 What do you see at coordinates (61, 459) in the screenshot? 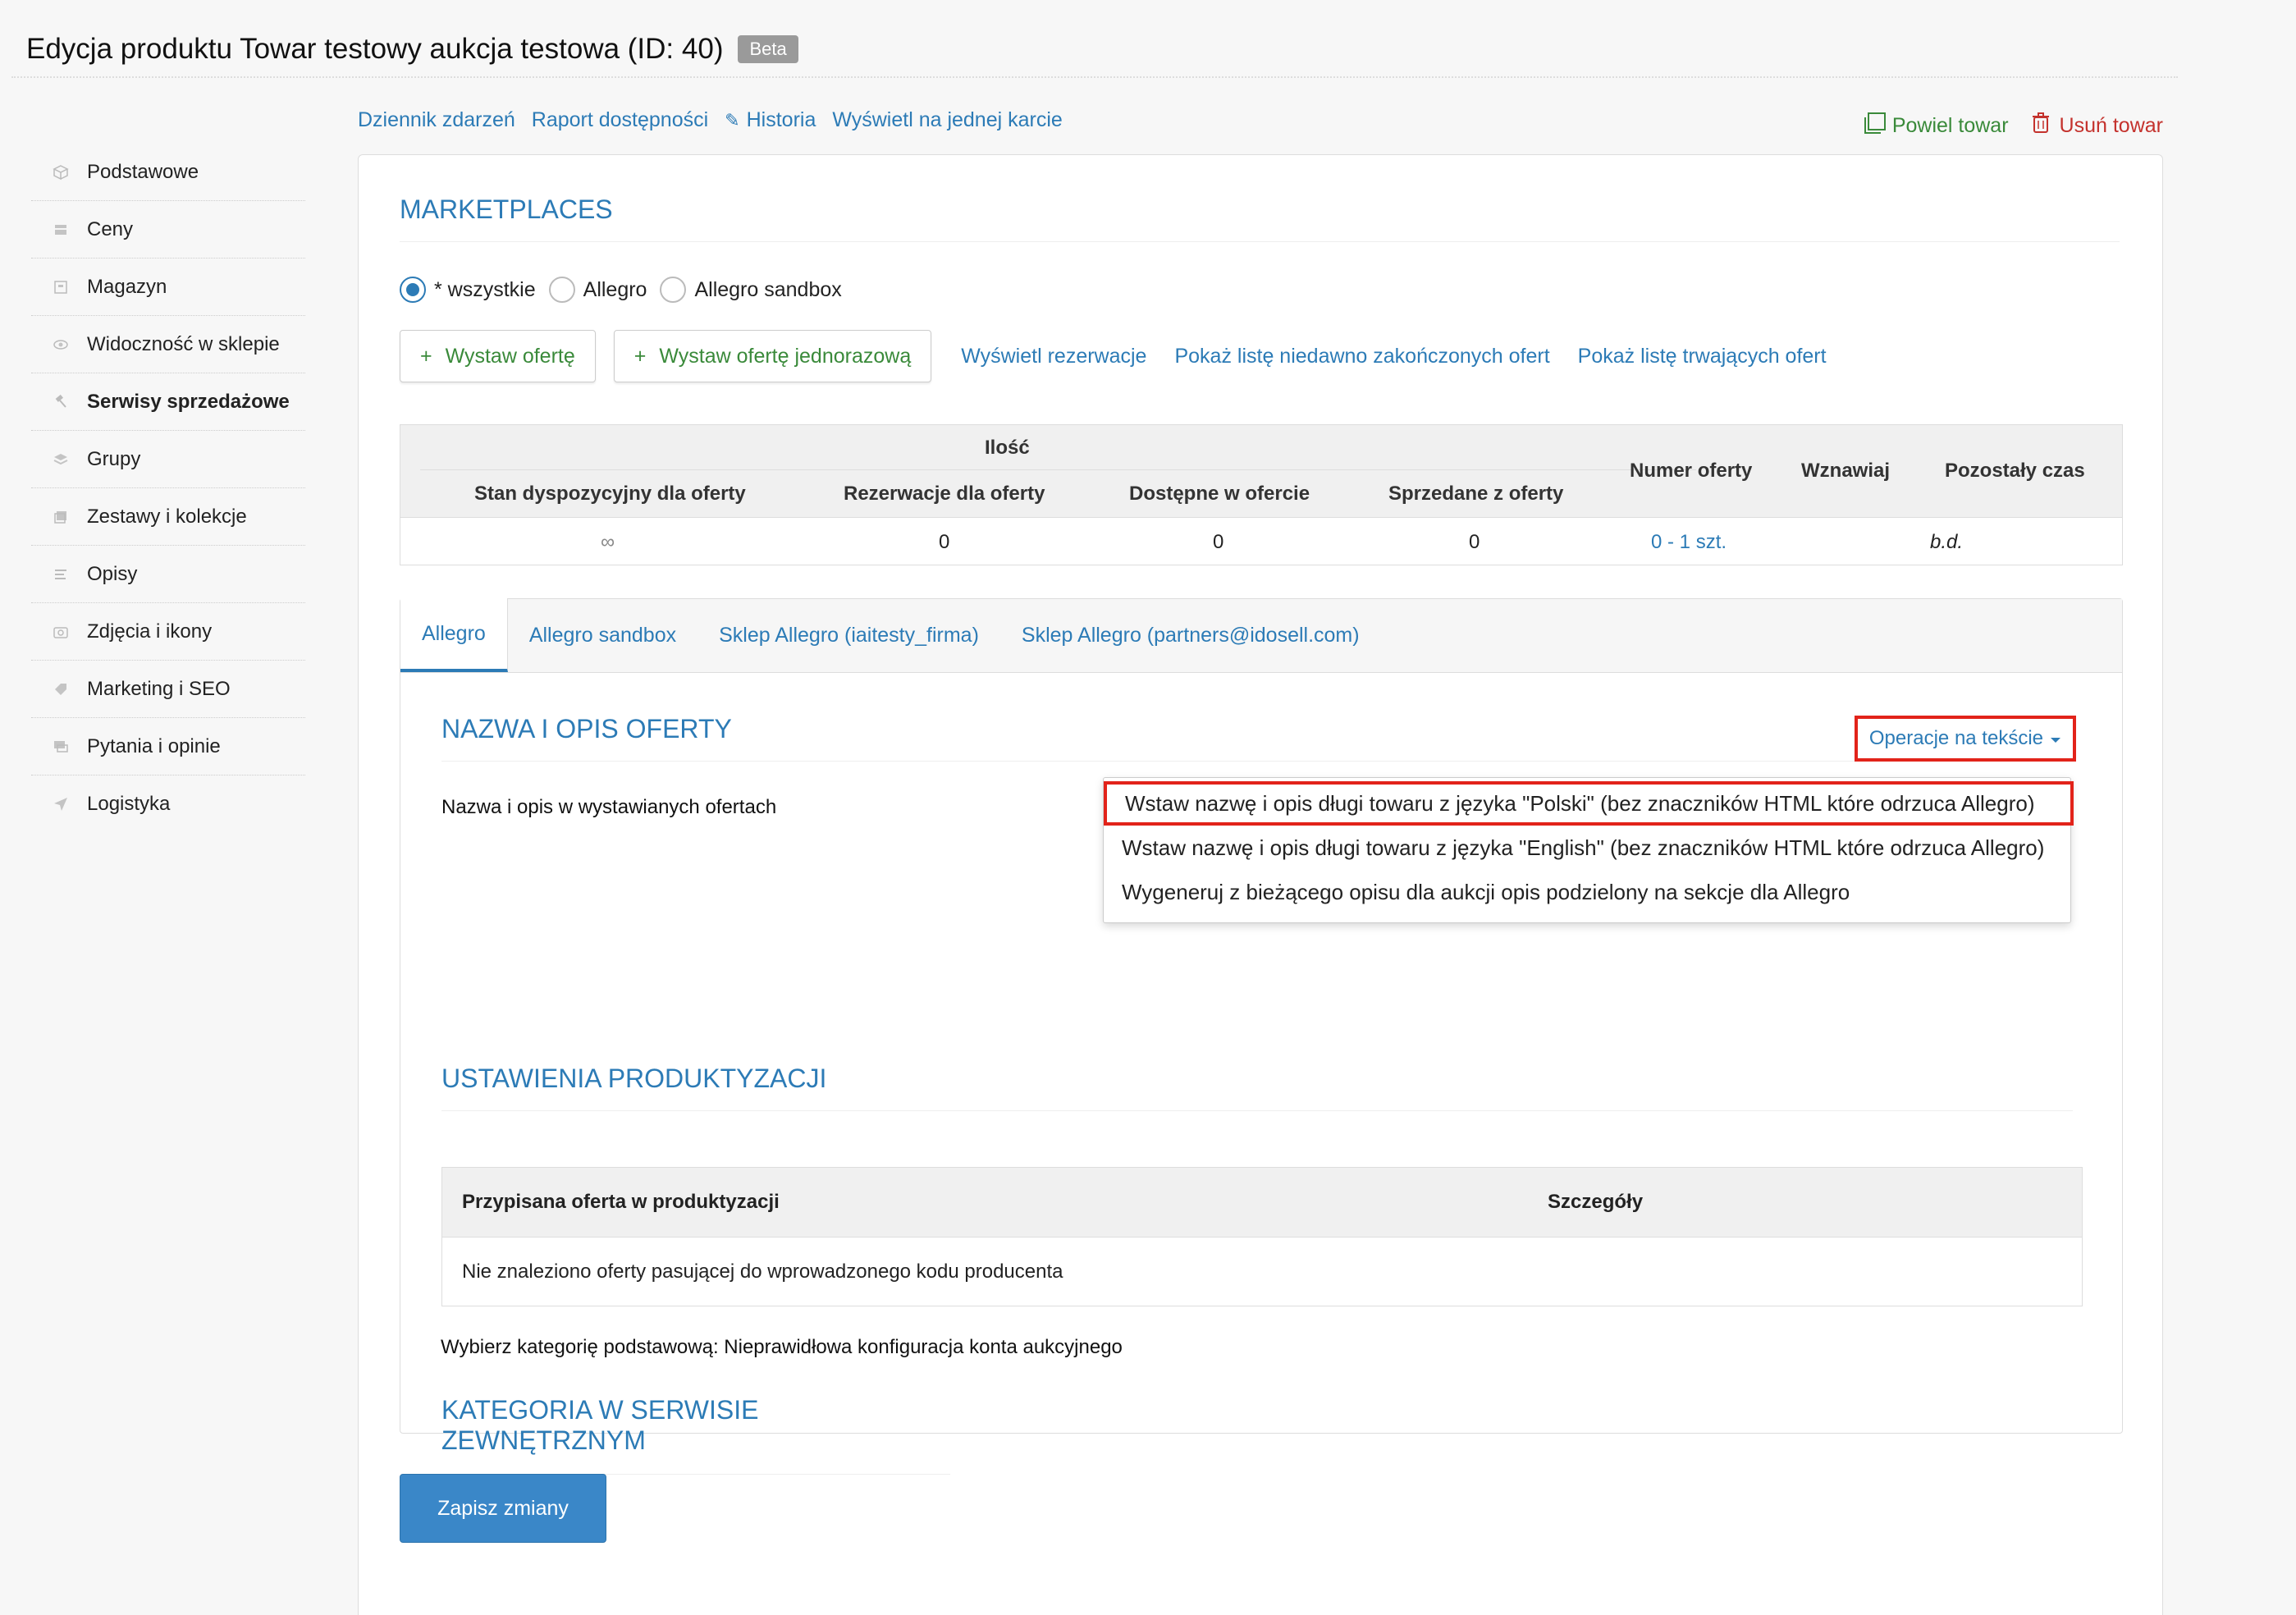
I see `layers-icon` at bounding box center [61, 459].